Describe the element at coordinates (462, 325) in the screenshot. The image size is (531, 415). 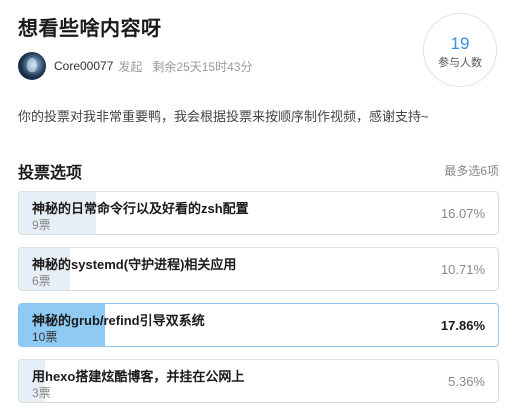
I see `option-percent: 17.86%` at that location.